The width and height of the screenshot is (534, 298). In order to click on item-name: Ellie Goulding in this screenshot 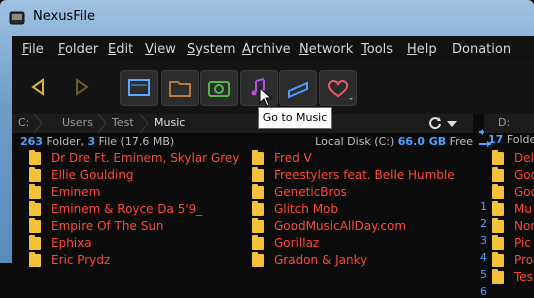, I will do `click(92, 175)`.